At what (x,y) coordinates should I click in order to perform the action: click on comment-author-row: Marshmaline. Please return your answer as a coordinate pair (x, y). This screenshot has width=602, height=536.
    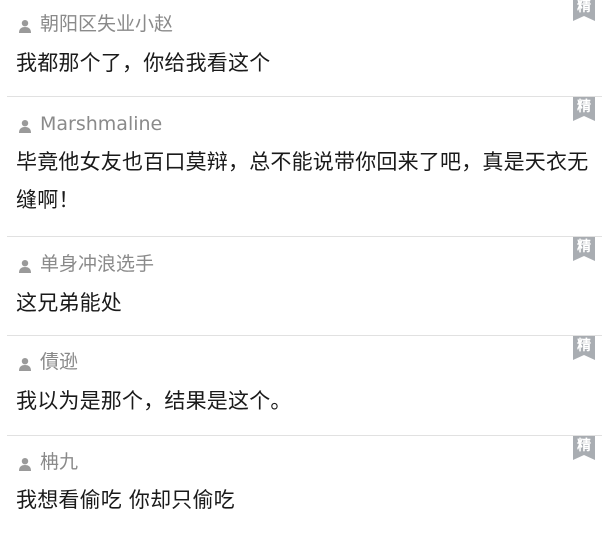
    Looking at the image, I should click on (90, 124).